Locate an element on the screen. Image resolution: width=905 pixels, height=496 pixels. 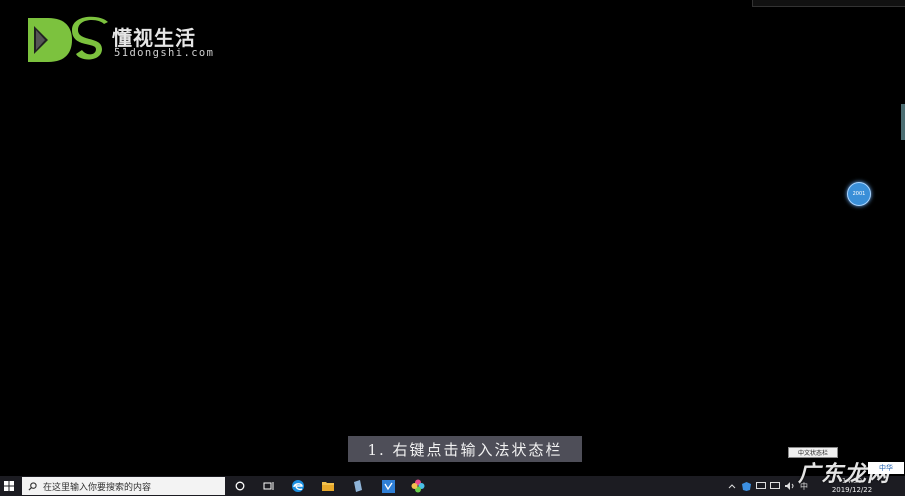
start-button is located at coordinates (9, 486).